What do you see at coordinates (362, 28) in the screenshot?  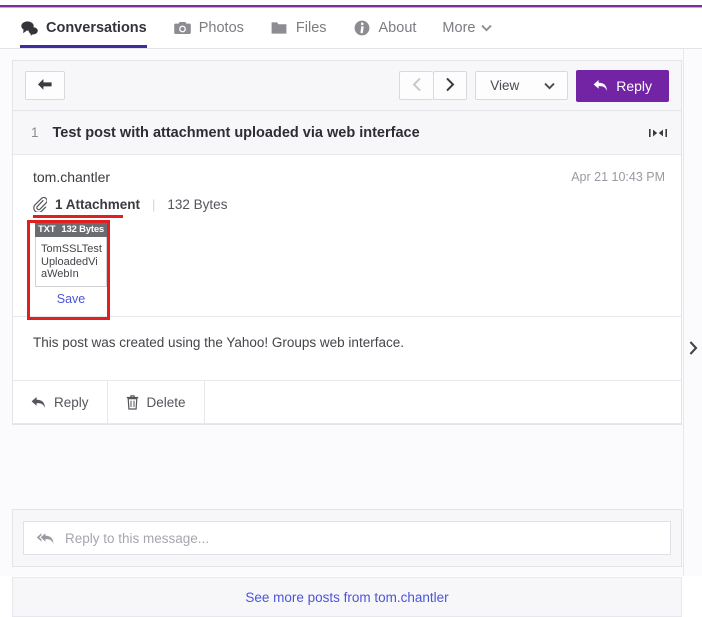 I see `info-circle-icon` at bounding box center [362, 28].